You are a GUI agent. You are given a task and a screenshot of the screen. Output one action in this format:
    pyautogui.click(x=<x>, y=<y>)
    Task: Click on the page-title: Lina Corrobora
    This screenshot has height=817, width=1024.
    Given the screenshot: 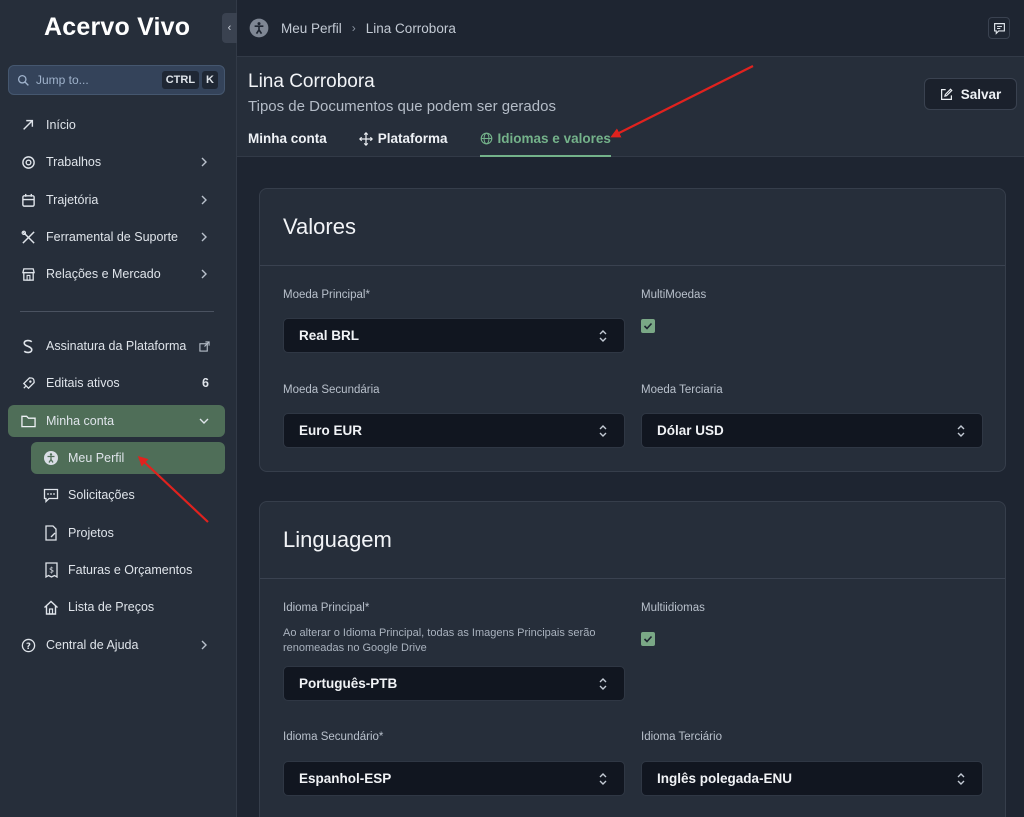 What is the action you would take?
    pyautogui.click(x=311, y=81)
    